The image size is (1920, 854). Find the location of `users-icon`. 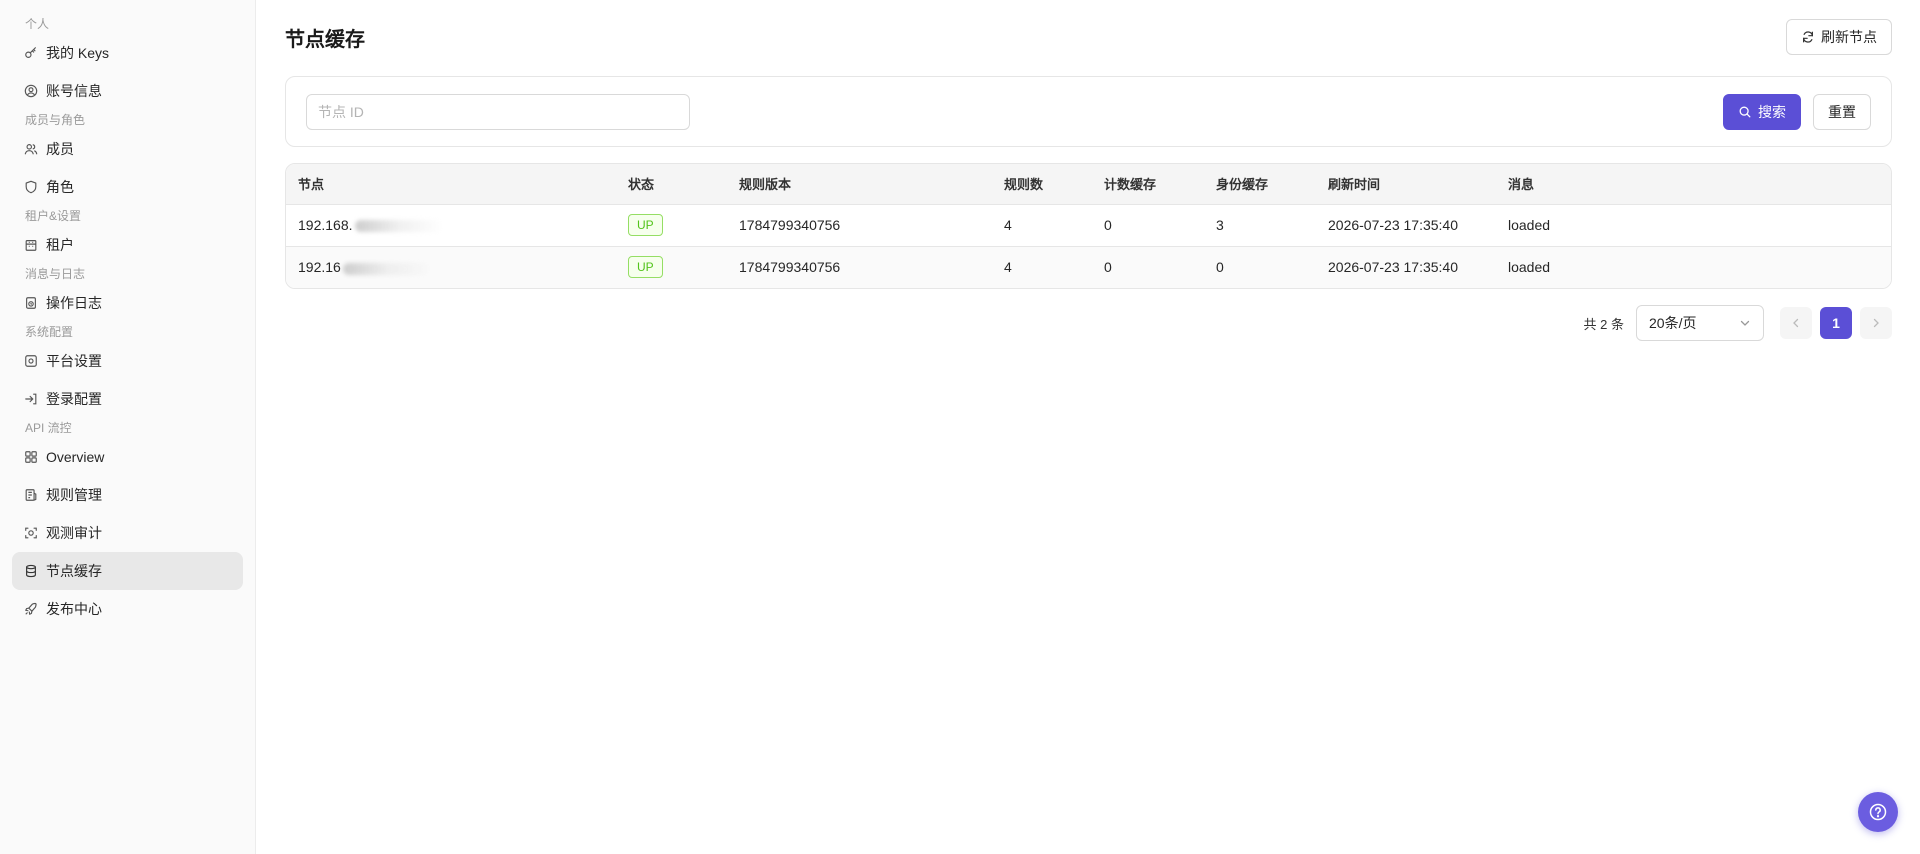

users-icon is located at coordinates (31, 149).